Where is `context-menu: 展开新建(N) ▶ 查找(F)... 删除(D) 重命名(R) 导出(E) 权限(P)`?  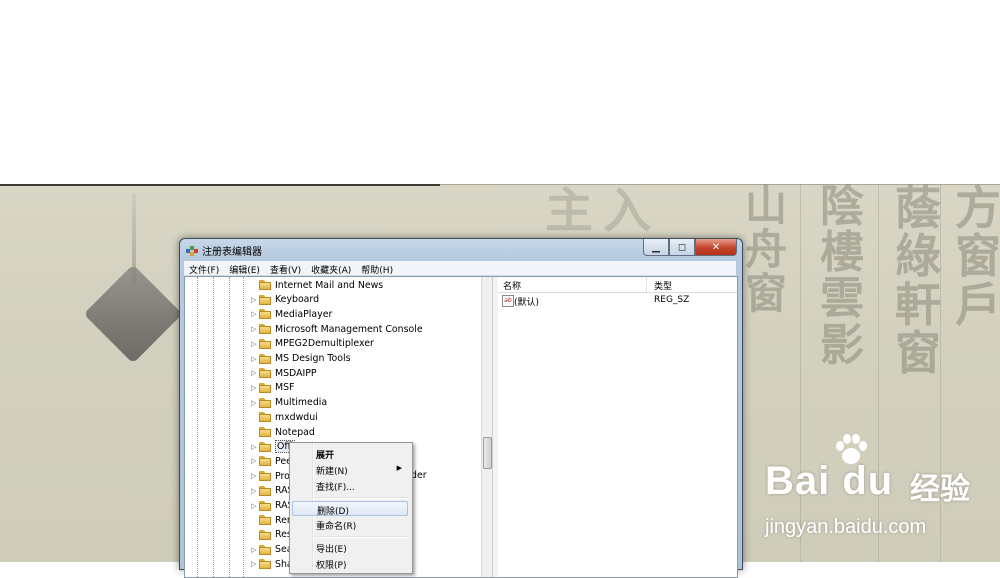
context-menu: 展开新建(N) ▶ 查找(F)... 删除(D) 重命名(R) 导出(E) 权限(P) is located at coordinates (351, 508).